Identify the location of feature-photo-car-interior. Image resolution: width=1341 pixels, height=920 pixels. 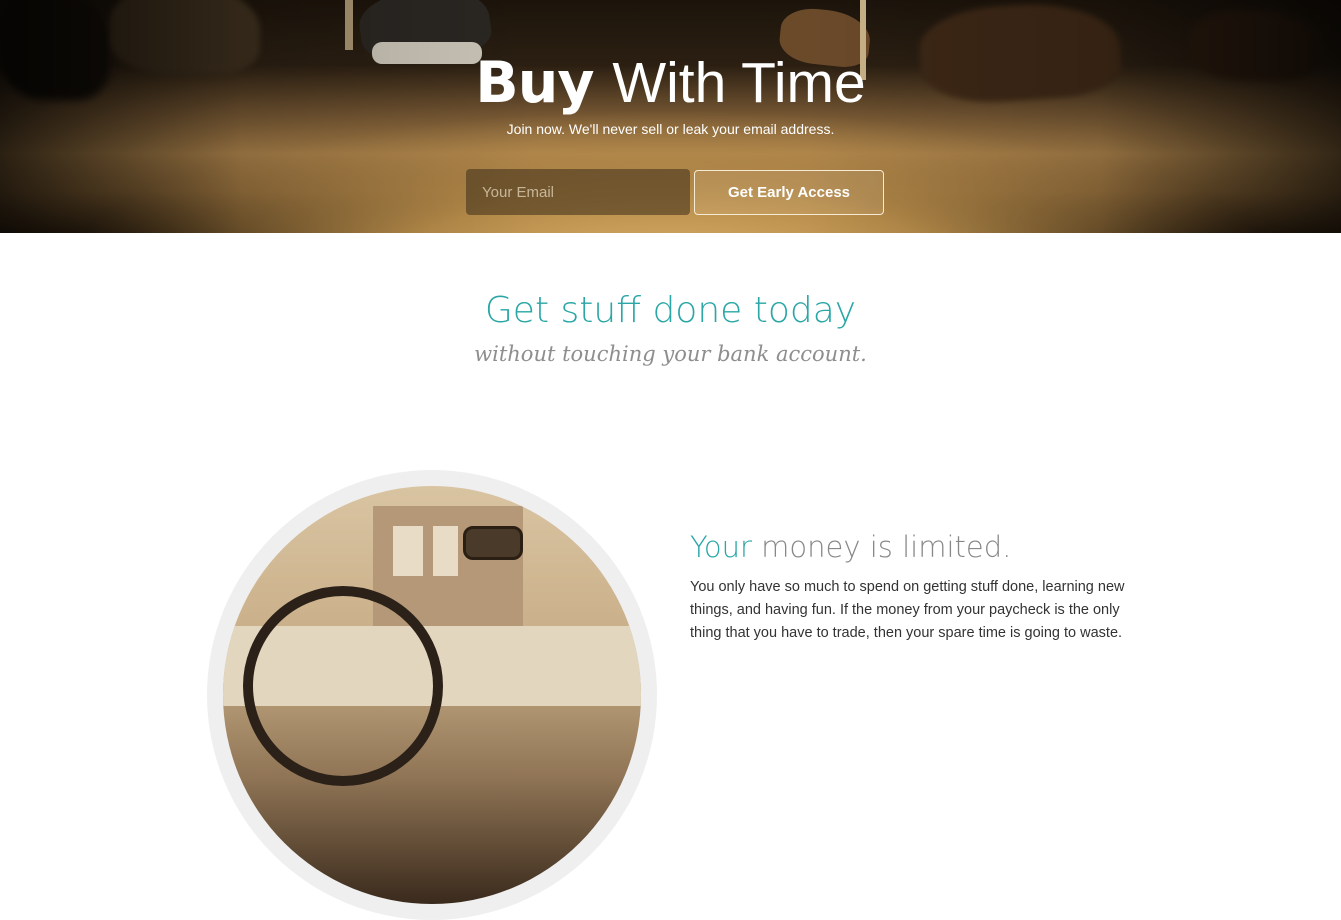
(432, 695).